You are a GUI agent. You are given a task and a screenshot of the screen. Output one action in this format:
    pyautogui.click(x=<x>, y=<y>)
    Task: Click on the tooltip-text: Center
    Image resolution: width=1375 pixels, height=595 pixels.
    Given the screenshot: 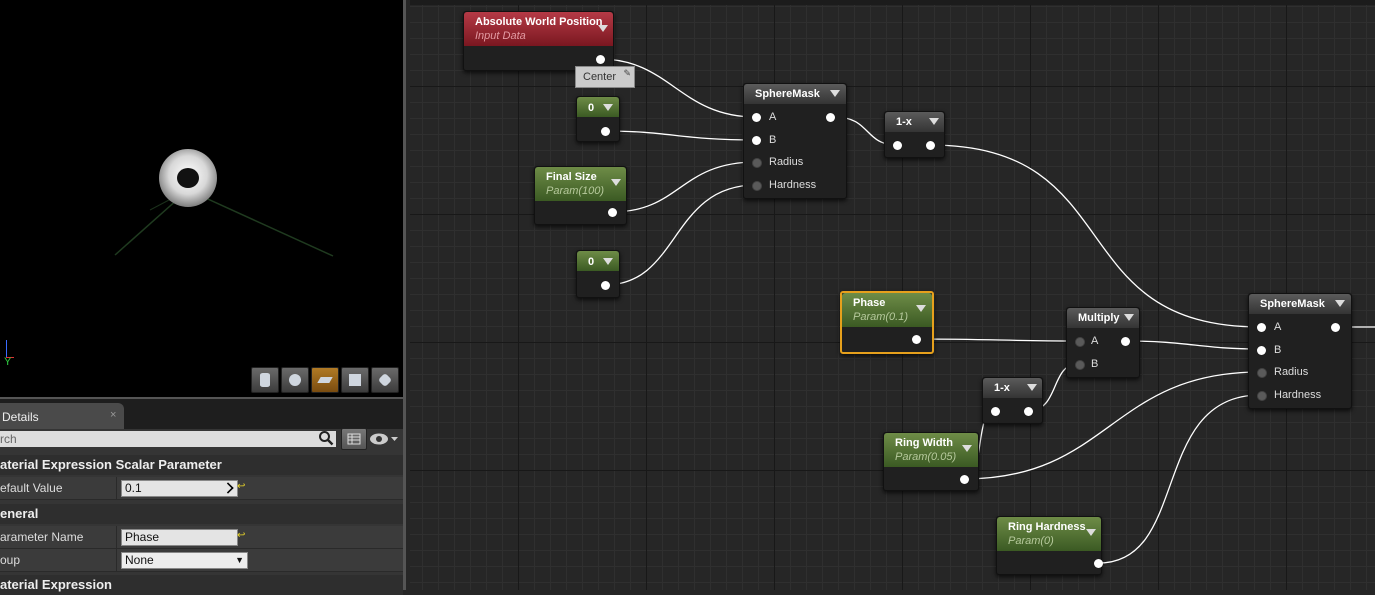 What is the action you would take?
    pyautogui.click(x=600, y=77)
    